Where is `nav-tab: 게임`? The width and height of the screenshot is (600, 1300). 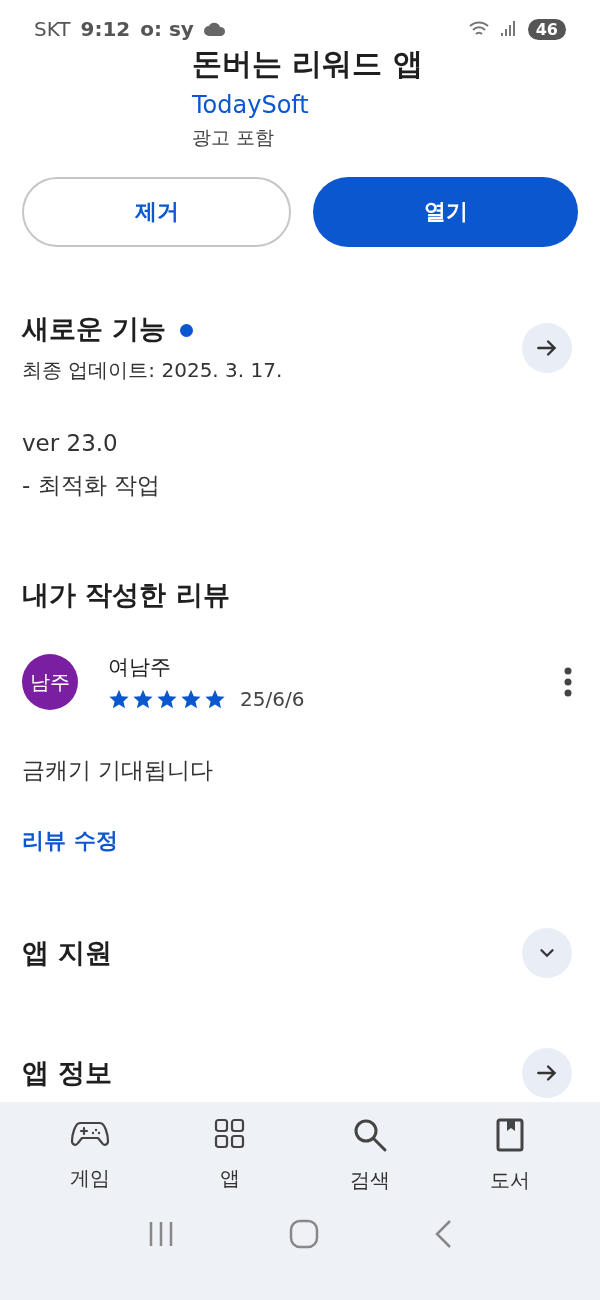 nav-tab: 게임 is located at coordinates (90, 1155).